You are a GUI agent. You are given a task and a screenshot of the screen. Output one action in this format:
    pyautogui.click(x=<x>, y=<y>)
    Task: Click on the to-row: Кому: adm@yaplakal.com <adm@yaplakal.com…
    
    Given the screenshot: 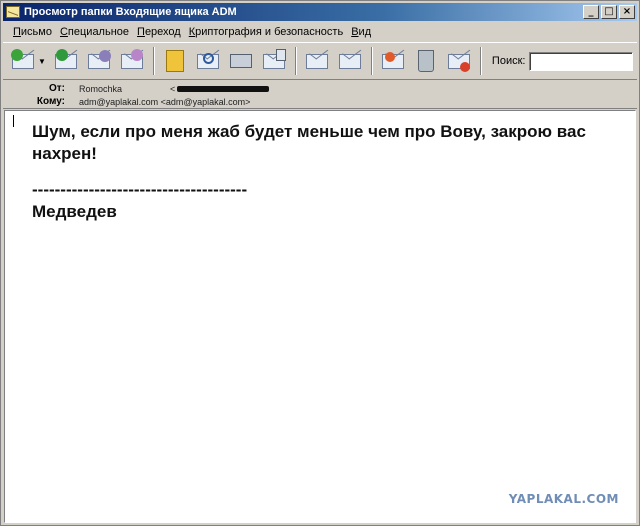 What is the action you would take?
    pyautogui.click(x=126, y=101)
    